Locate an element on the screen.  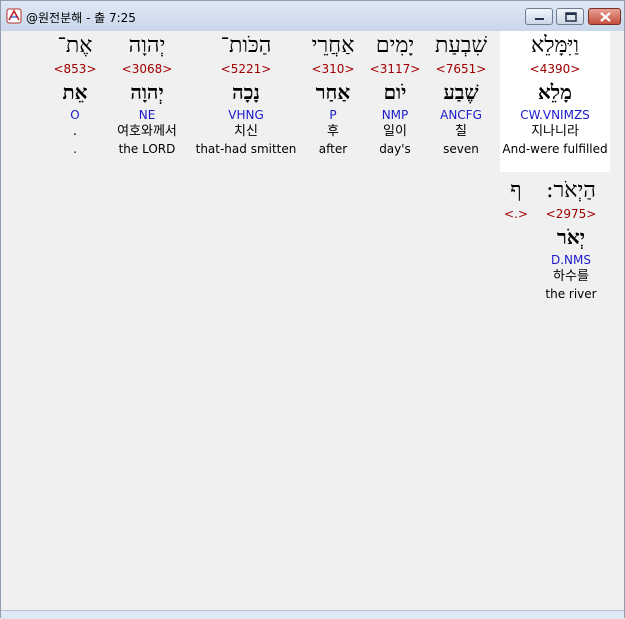
strong-number: <3117> is located at coordinates (395, 69).